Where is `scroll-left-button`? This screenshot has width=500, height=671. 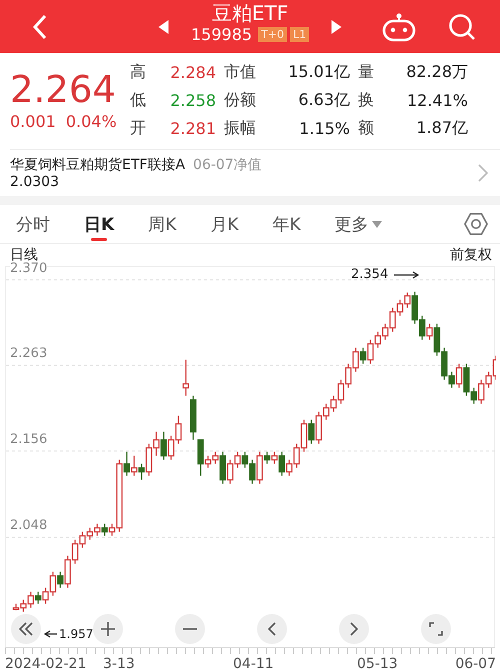
scroll-left-button is located at coordinates (272, 629).